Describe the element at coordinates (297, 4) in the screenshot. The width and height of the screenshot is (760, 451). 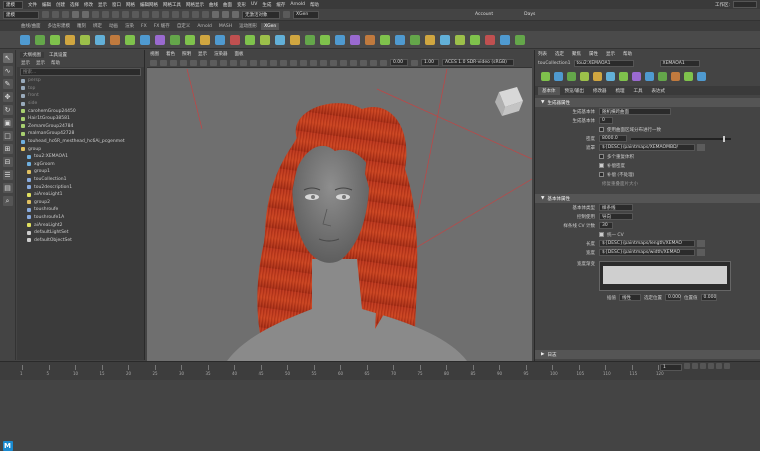
I see `menu-item: Arnold` at that location.